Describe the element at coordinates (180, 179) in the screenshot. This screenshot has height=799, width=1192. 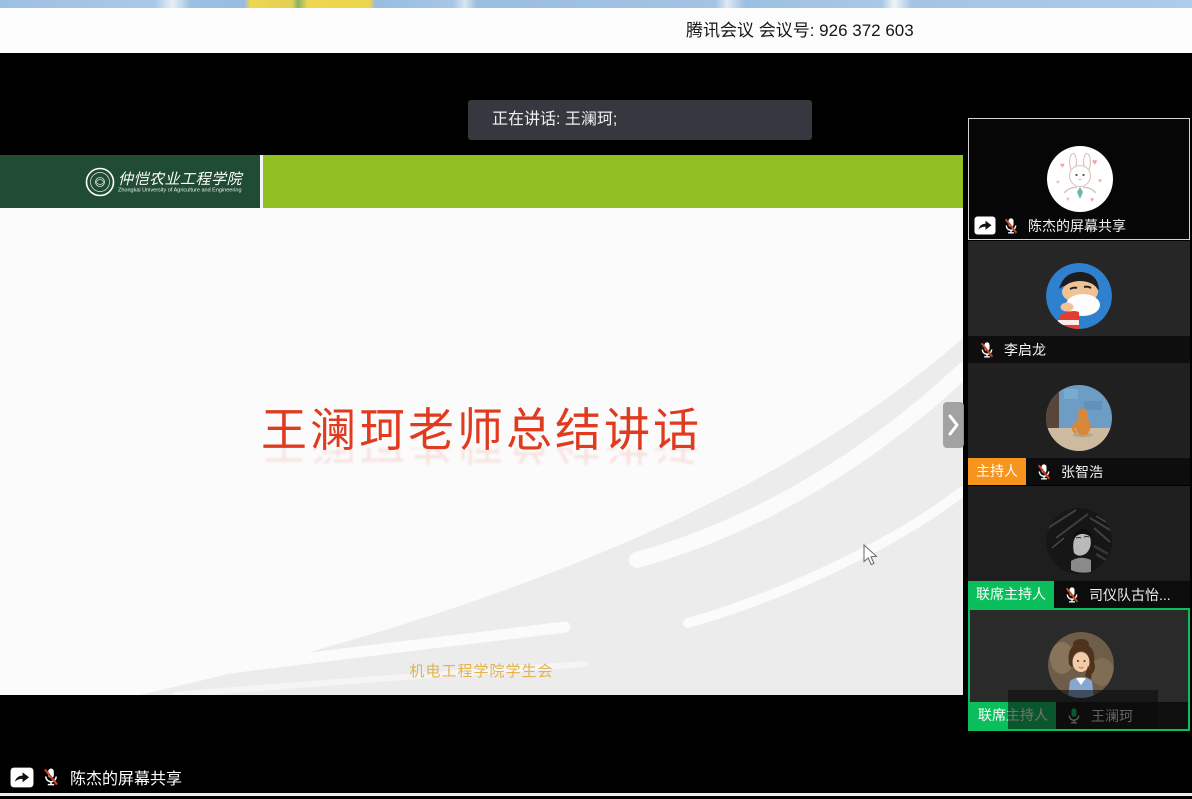
I see `university-name: 仲恺农业工程学院` at that location.